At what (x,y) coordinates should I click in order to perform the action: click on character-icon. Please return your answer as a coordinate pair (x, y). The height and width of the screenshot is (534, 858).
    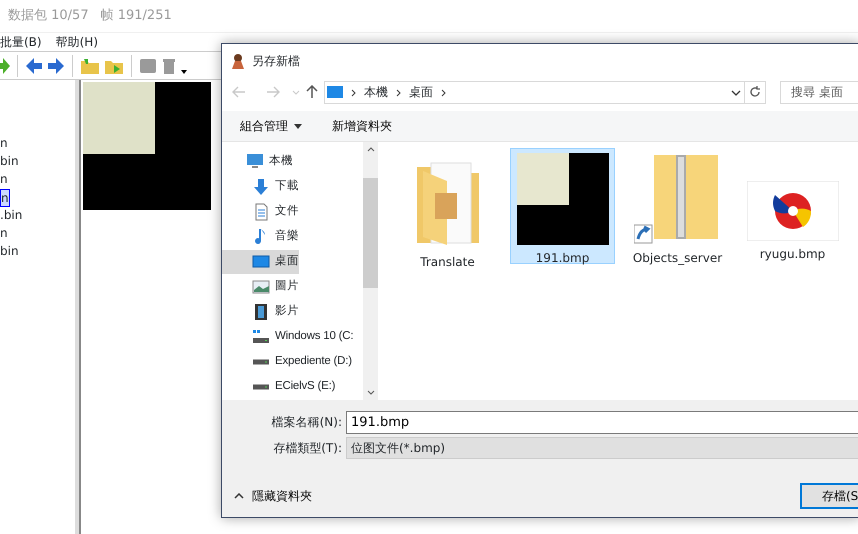
    Looking at the image, I should click on (238, 60).